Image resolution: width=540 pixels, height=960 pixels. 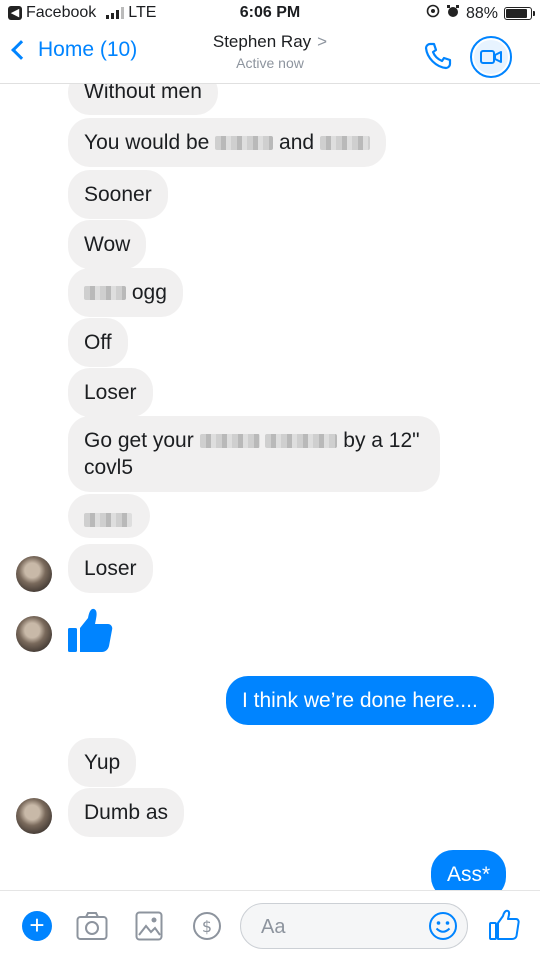 I want to click on message-text: by a 12", so click(x=381, y=440).